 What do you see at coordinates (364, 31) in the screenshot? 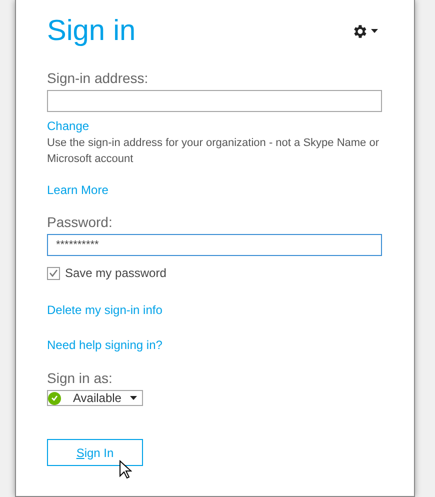
I see `settings-icon` at bounding box center [364, 31].